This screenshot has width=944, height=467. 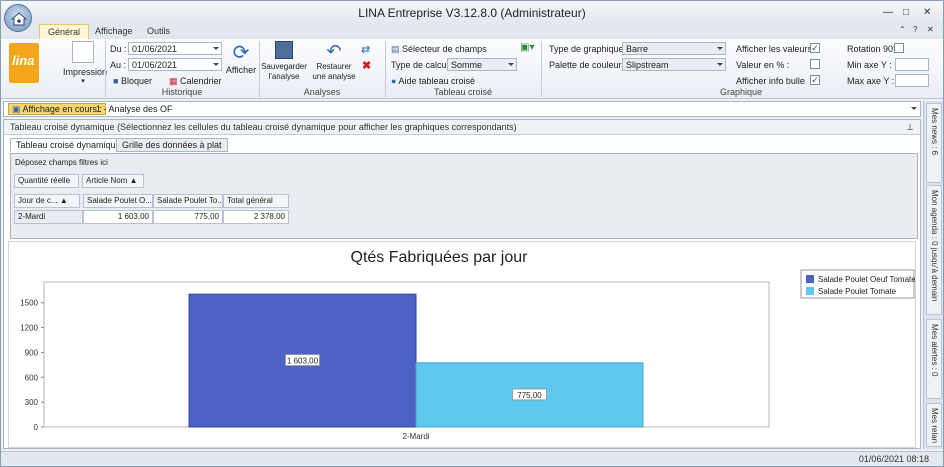 I want to click on app-home-button, so click(x=18, y=18).